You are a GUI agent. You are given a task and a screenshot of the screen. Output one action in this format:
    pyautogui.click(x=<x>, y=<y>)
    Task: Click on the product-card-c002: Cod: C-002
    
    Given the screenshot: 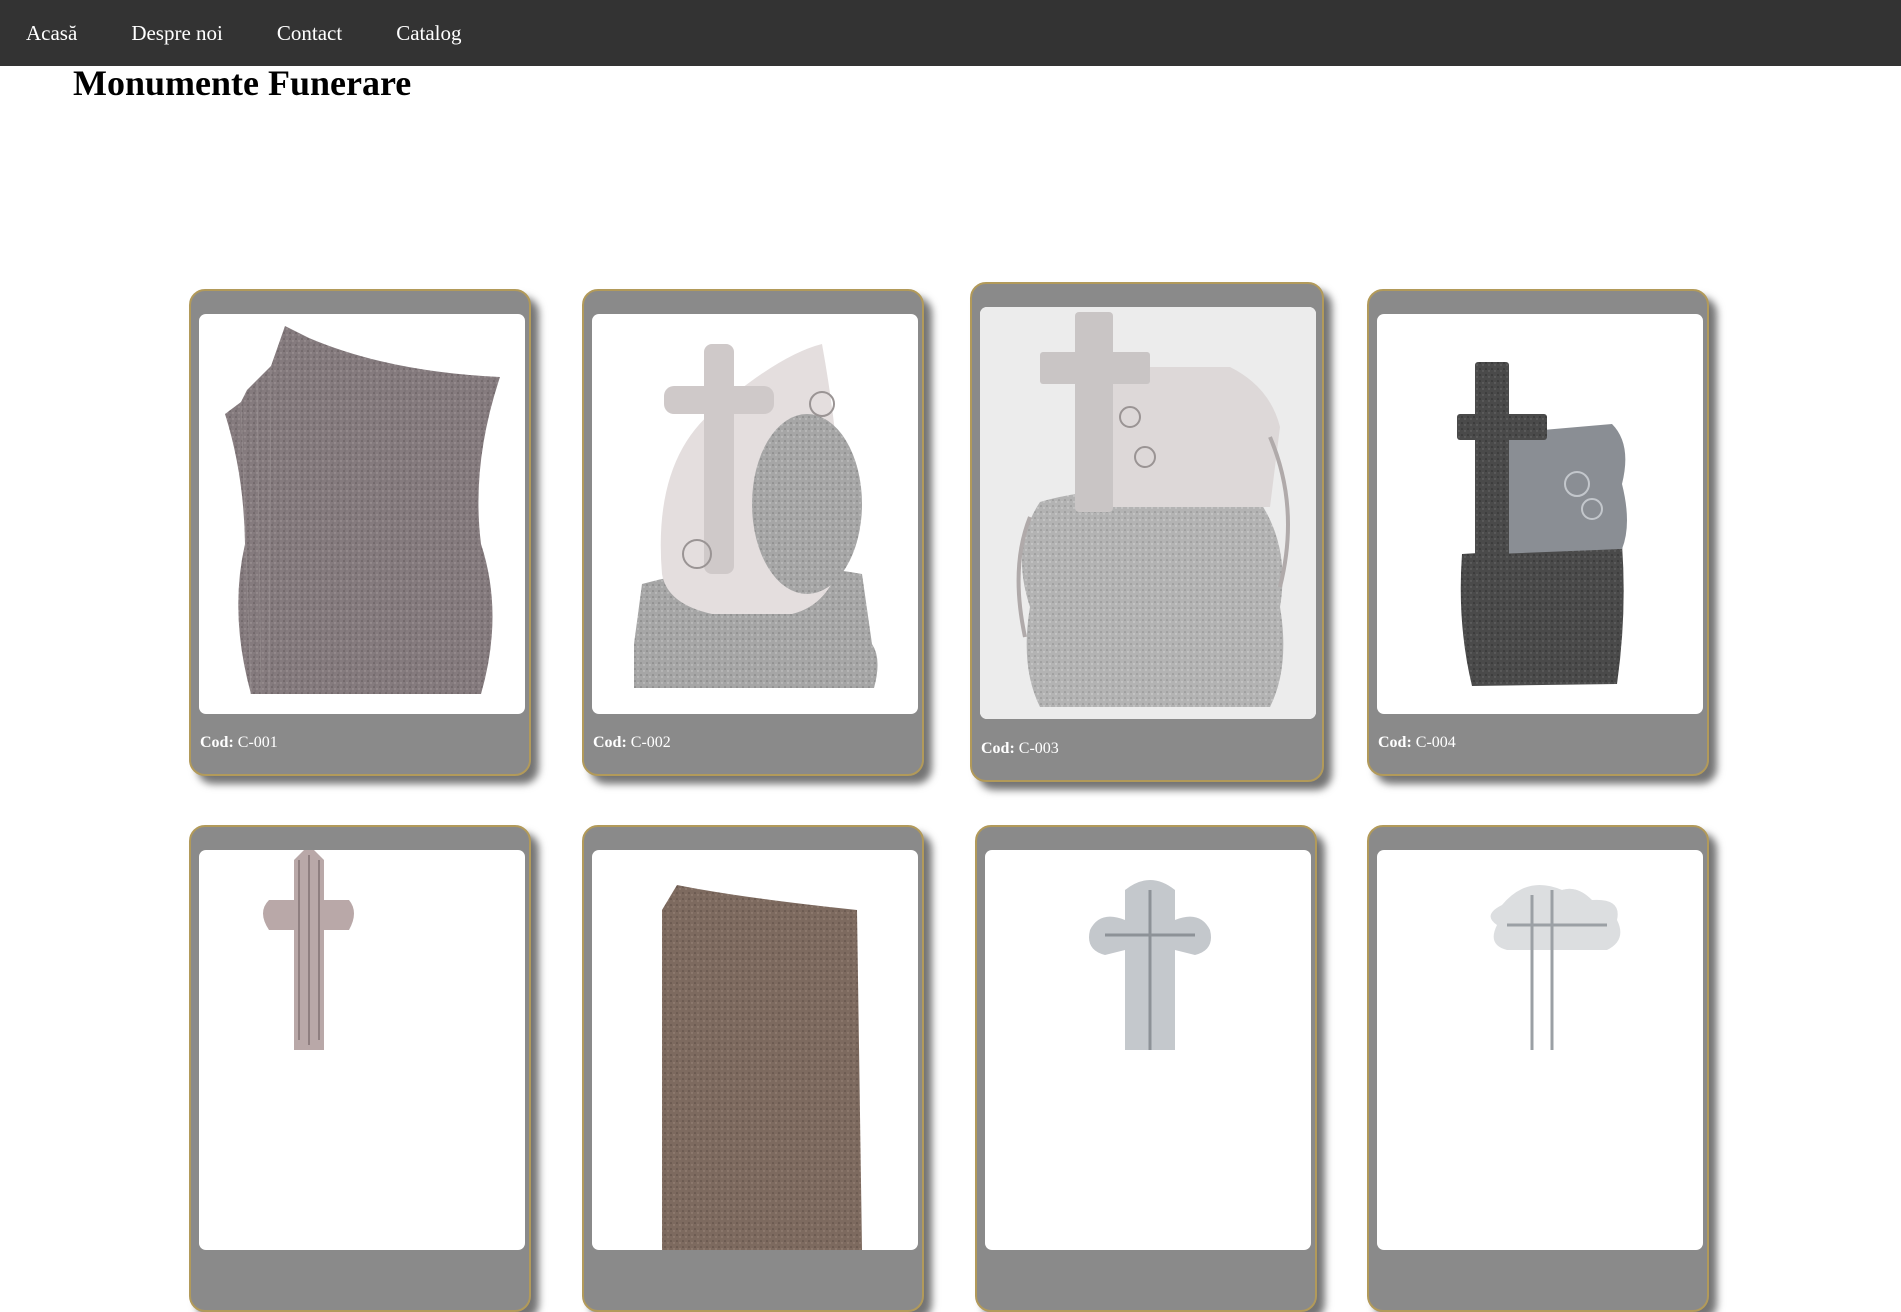 What is the action you would take?
    pyautogui.click(x=753, y=532)
    